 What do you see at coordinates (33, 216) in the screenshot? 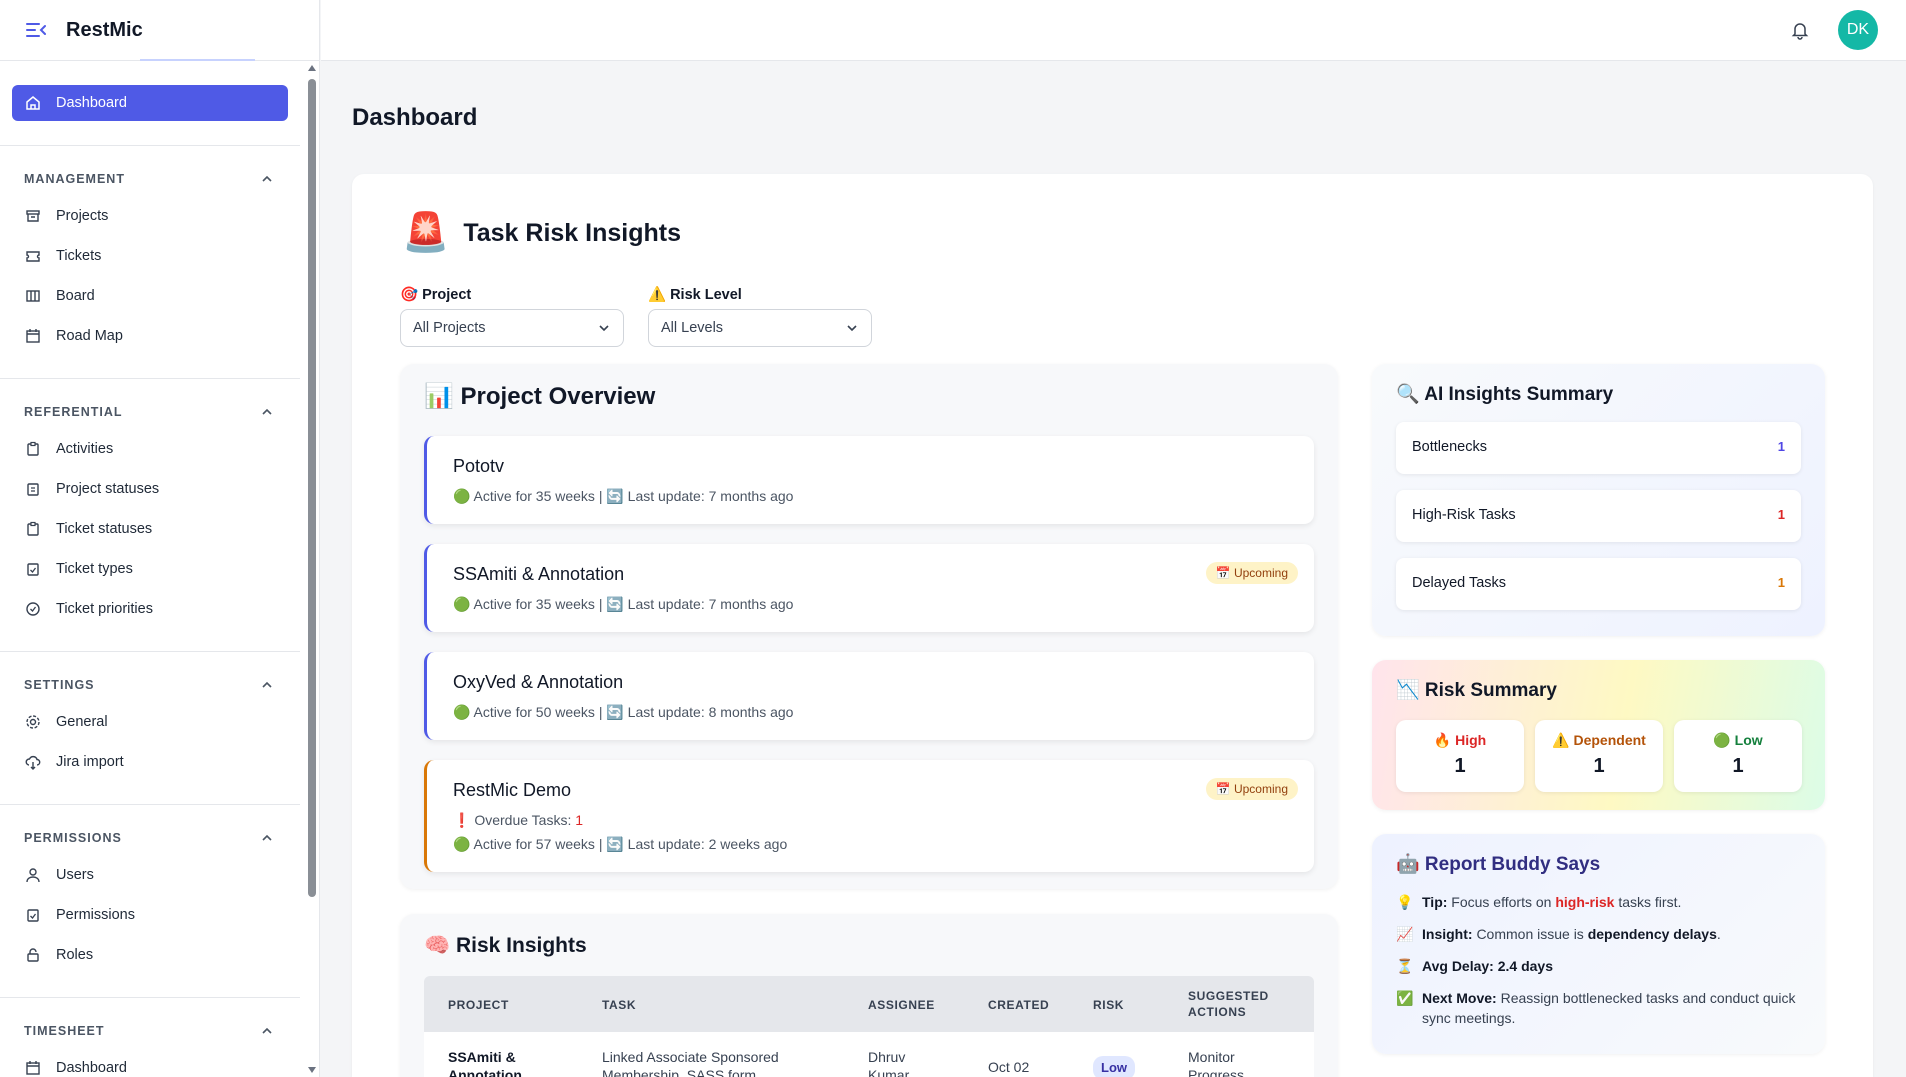
I see `archive-icon` at bounding box center [33, 216].